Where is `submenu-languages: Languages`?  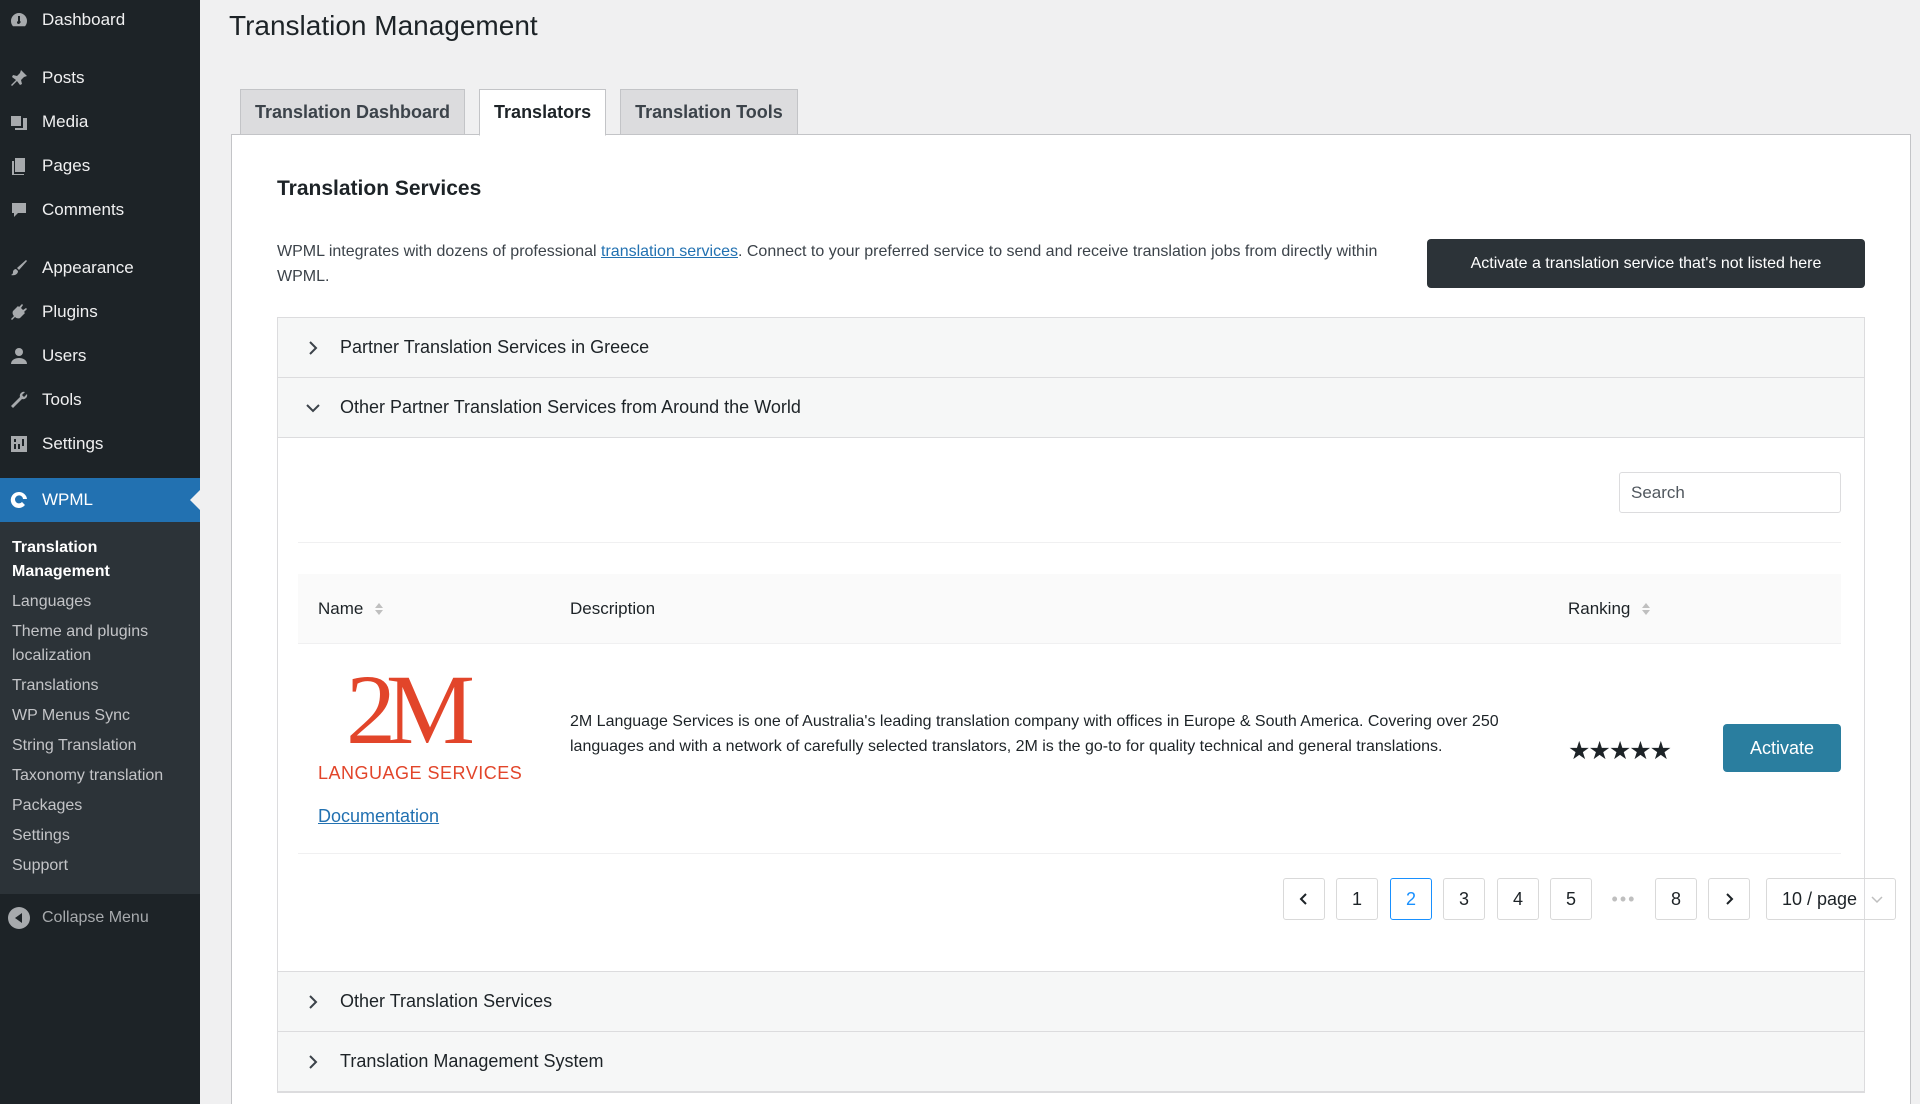
submenu-languages: Languages is located at coordinates (100, 602).